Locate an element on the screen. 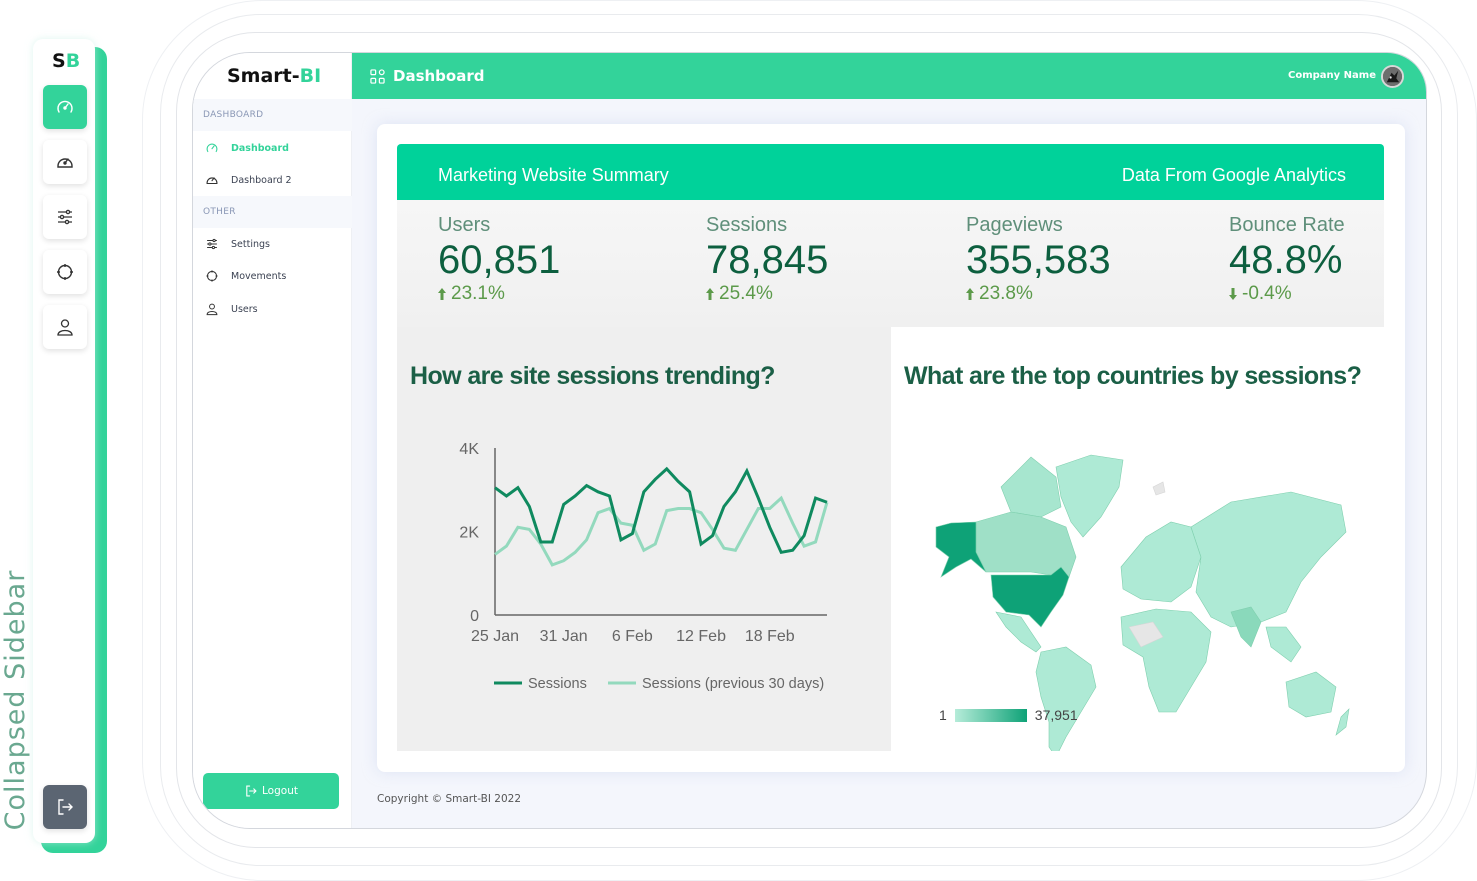 Image resolution: width=1477 pixels, height=881 pixels. map-legend: 1 37,951 is located at coordinates (1008, 715).